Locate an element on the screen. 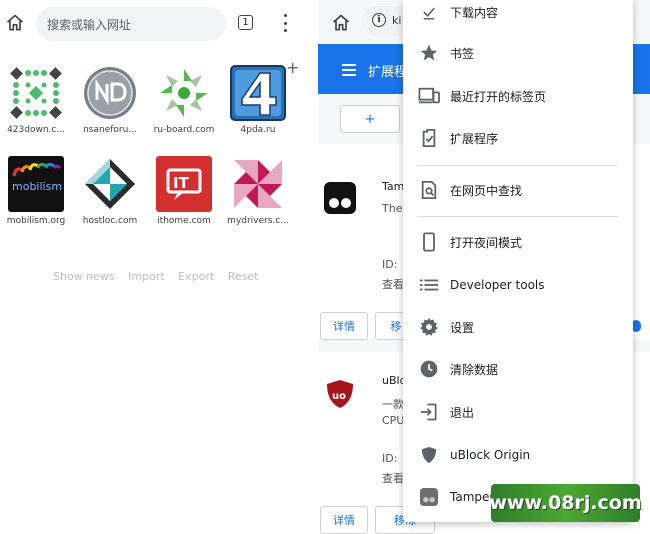  info-icon: i is located at coordinates (379, 20).